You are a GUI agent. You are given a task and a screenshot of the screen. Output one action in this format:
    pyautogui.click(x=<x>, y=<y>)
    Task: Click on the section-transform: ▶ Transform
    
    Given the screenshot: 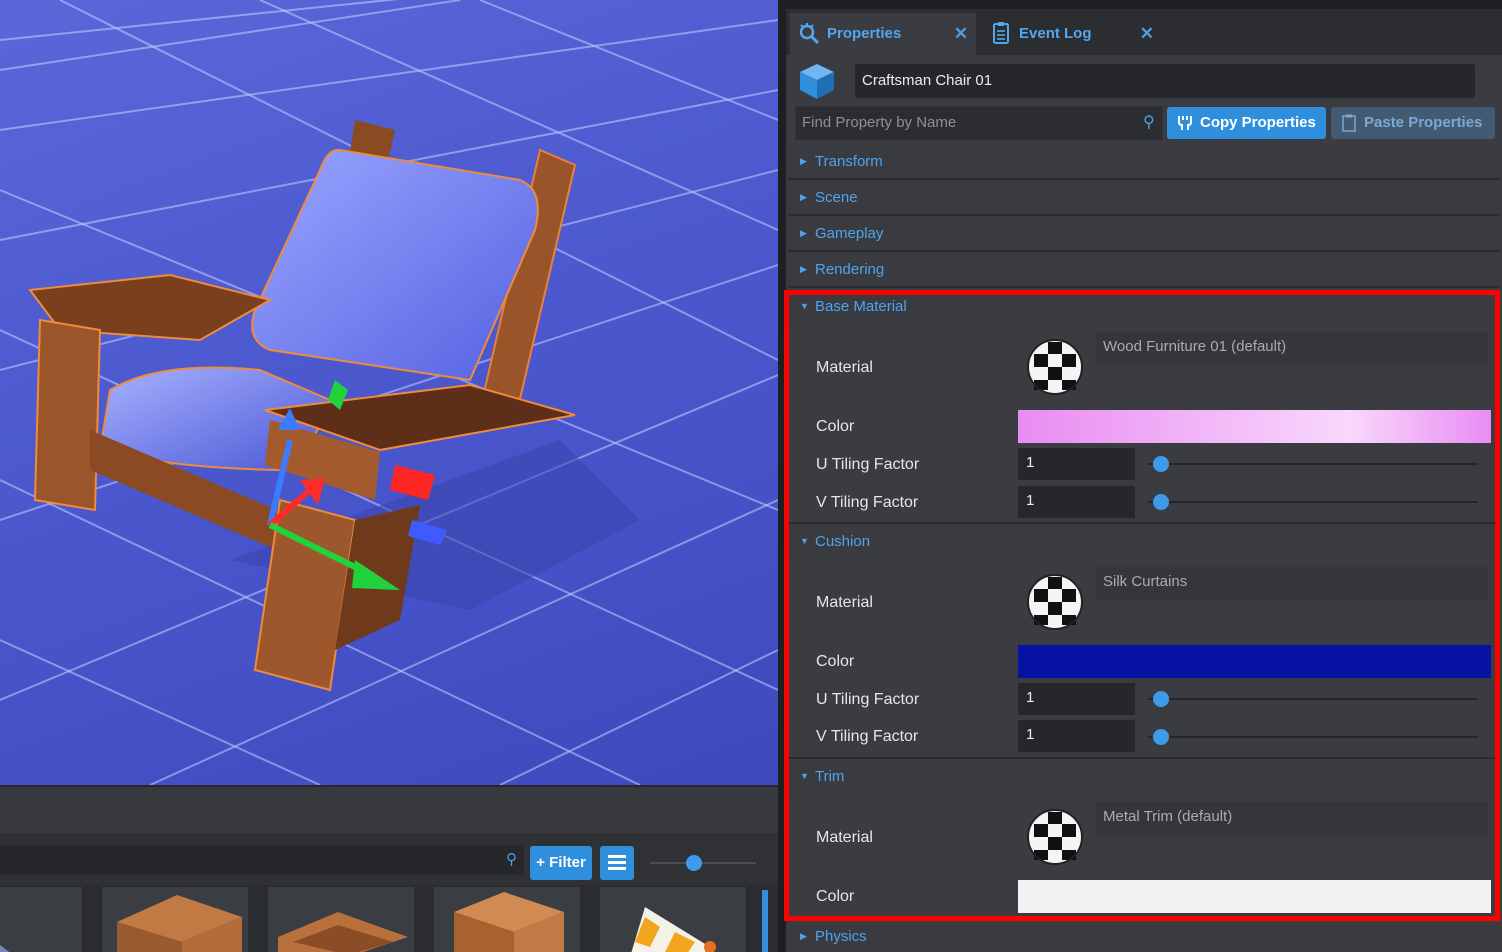 What is the action you would take?
    pyautogui.click(x=1144, y=161)
    